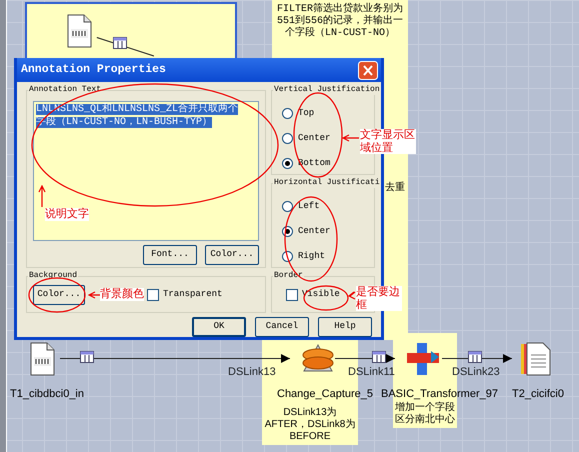 The image size is (579, 452). What do you see at coordinates (122, 294) in the screenshot?
I see `annotation-label: 背景颜色` at bounding box center [122, 294].